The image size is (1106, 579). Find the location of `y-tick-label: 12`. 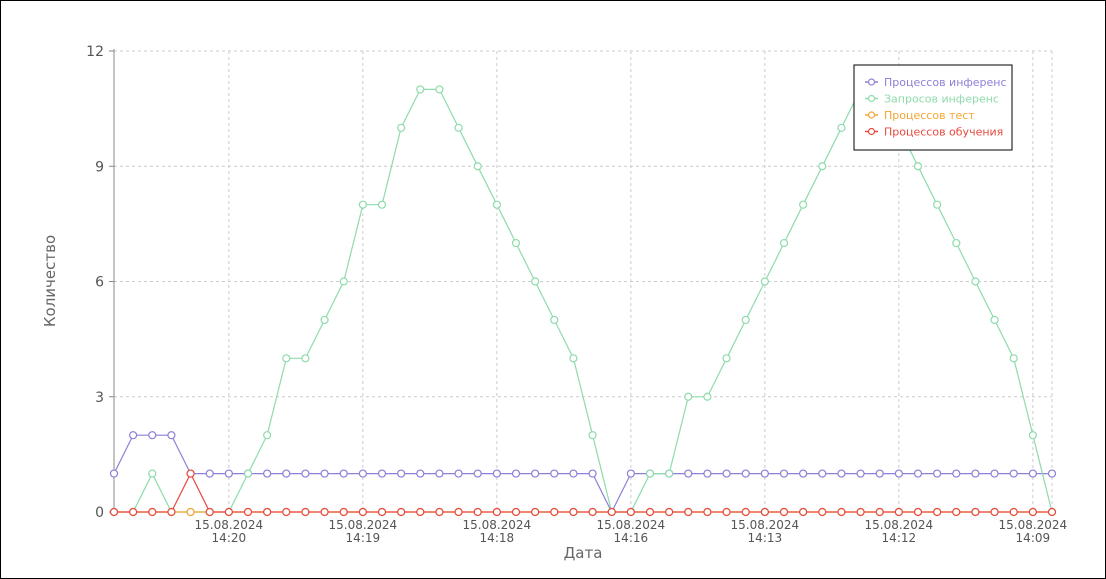

y-tick-label: 12 is located at coordinates (95, 52).